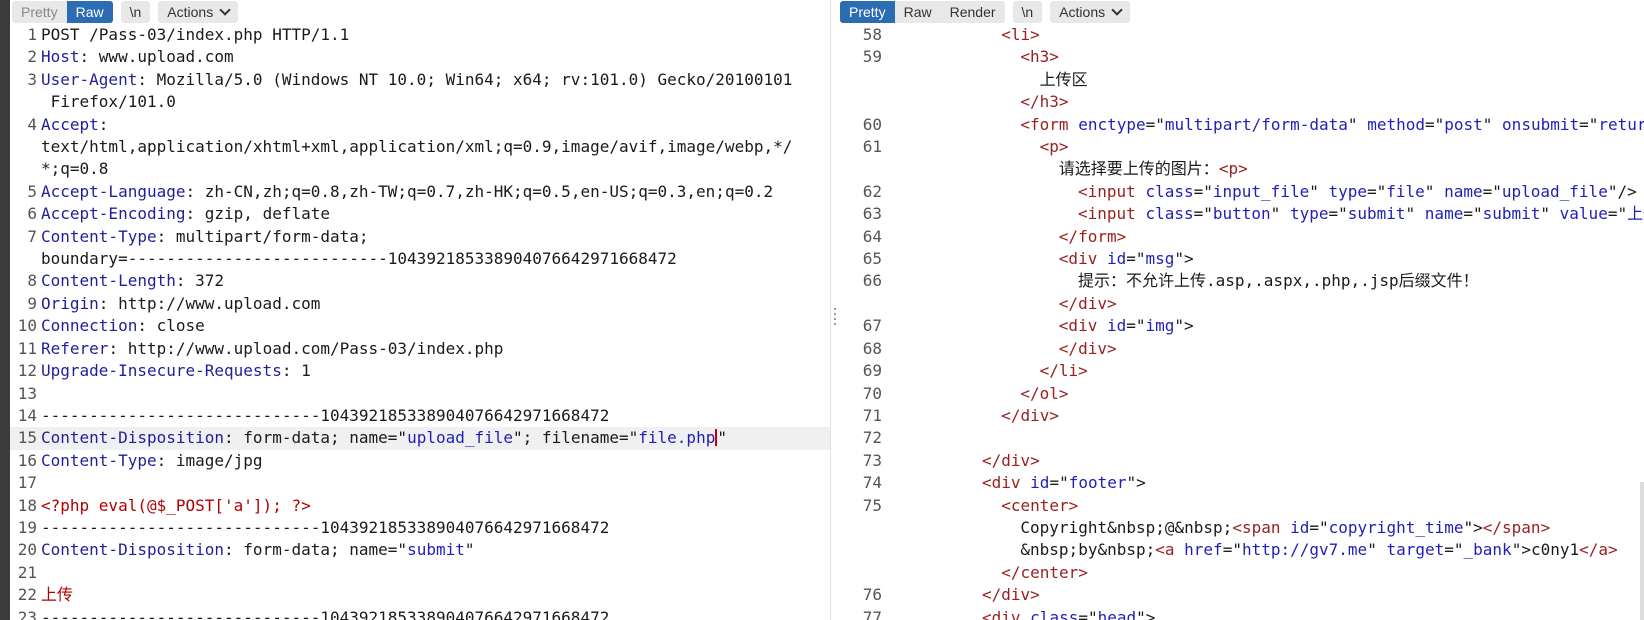 The height and width of the screenshot is (620, 1644). What do you see at coordinates (1263, 147) in the screenshot?
I see `line-content: <p>` at bounding box center [1263, 147].